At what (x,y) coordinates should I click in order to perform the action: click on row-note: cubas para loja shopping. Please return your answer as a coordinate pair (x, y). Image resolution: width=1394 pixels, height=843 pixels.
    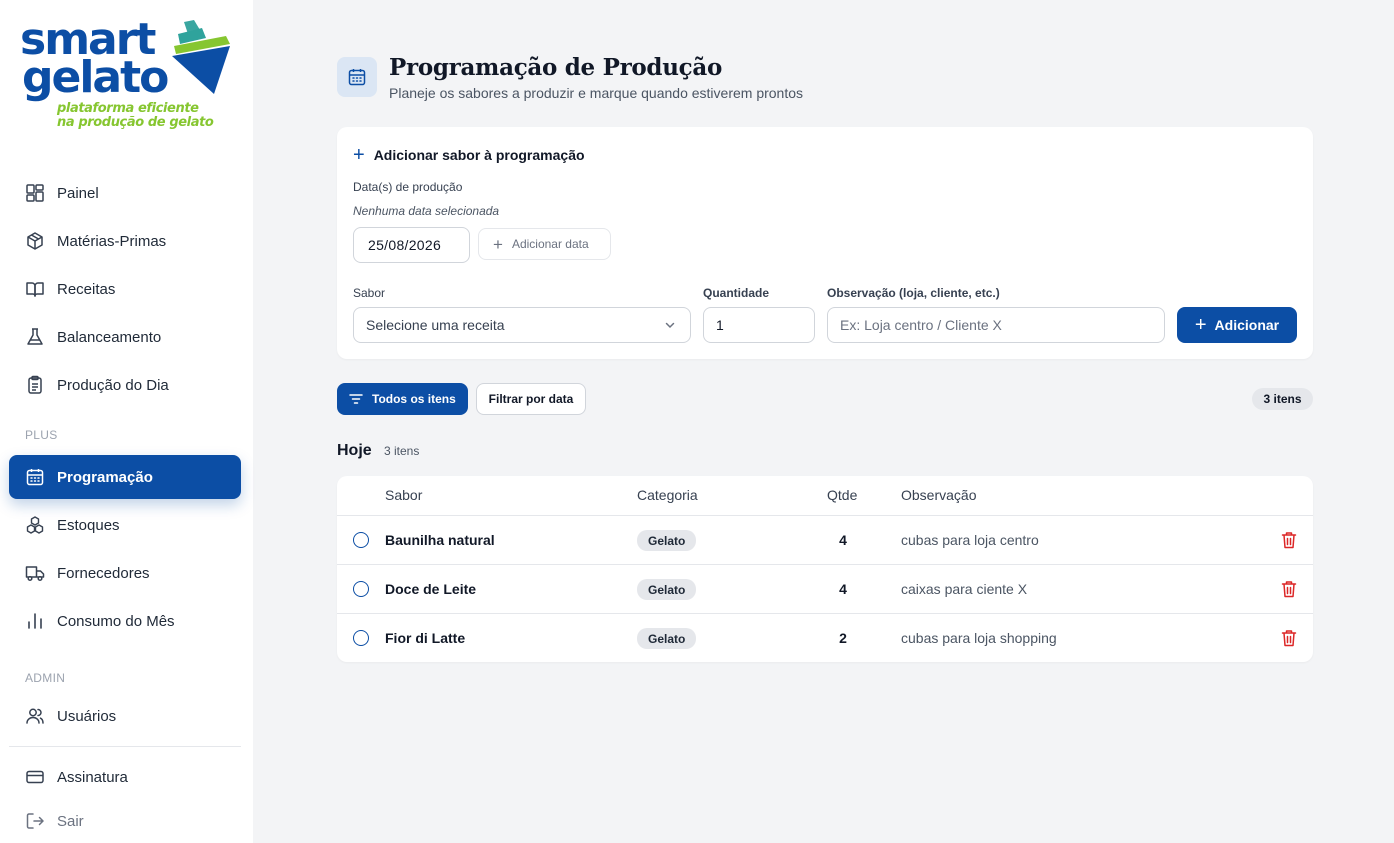
    Looking at the image, I should click on (979, 638).